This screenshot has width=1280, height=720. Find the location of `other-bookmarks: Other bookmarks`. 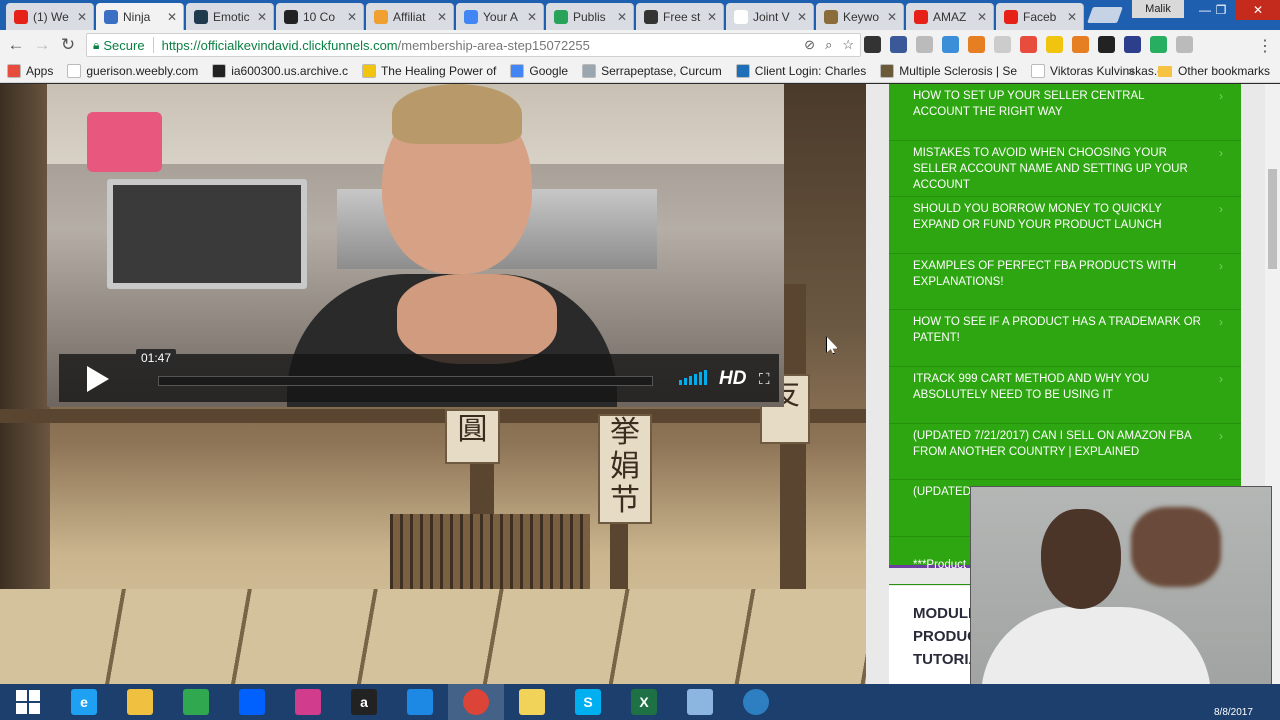

other-bookmarks: Other bookmarks is located at coordinates (1214, 71).